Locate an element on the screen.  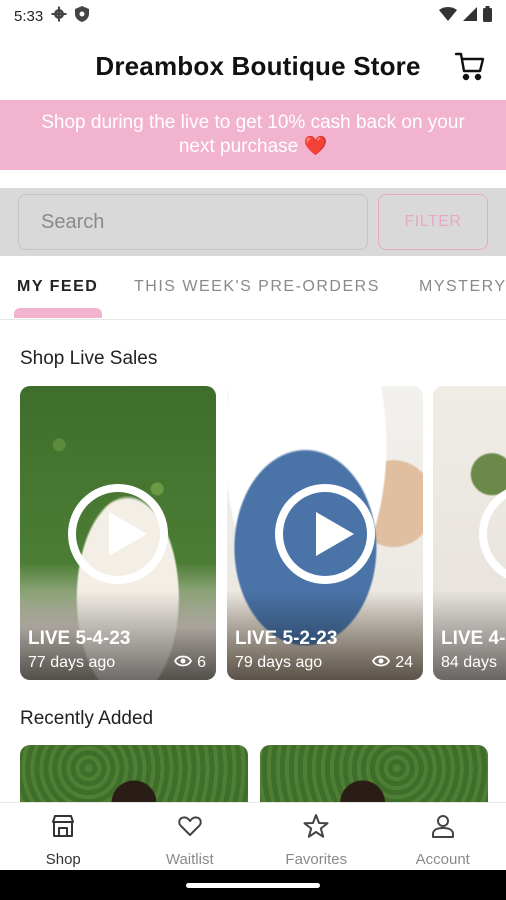
feed-tabs: MY FEED THIS WEEK'S PRE-ORDERS MYSTERY is located at coordinates (253, 289).